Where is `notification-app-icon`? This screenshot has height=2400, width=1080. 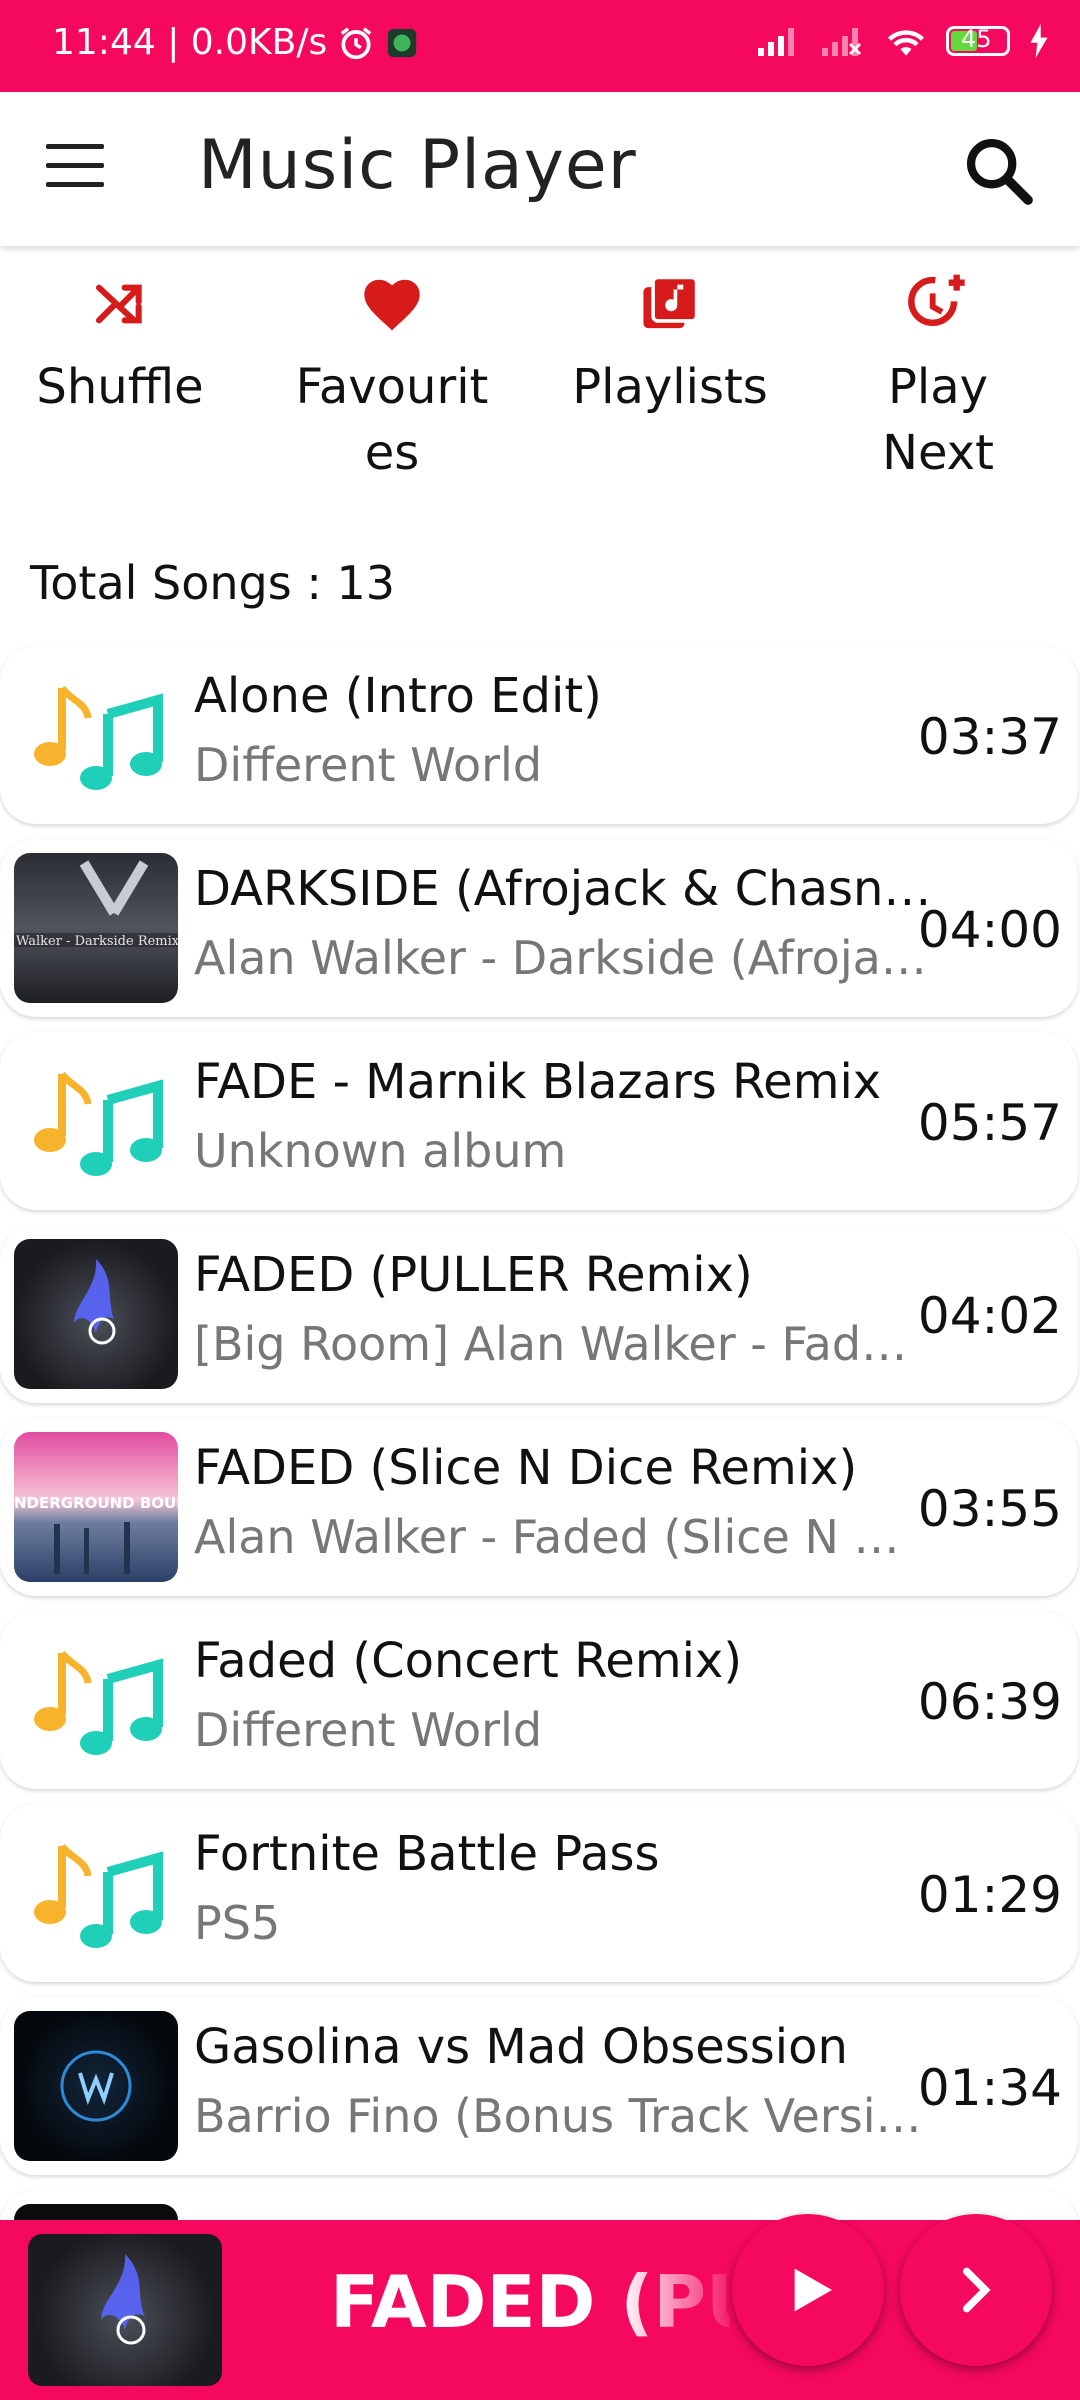 notification-app-icon is located at coordinates (402, 42).